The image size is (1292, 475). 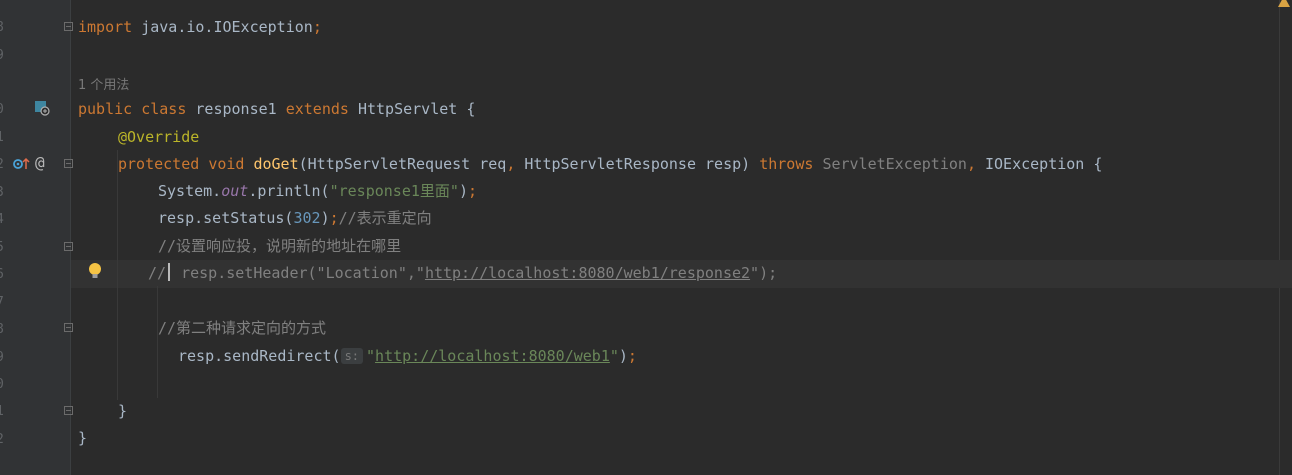 I want to click on keyword: void, so click(x=226, y=164).